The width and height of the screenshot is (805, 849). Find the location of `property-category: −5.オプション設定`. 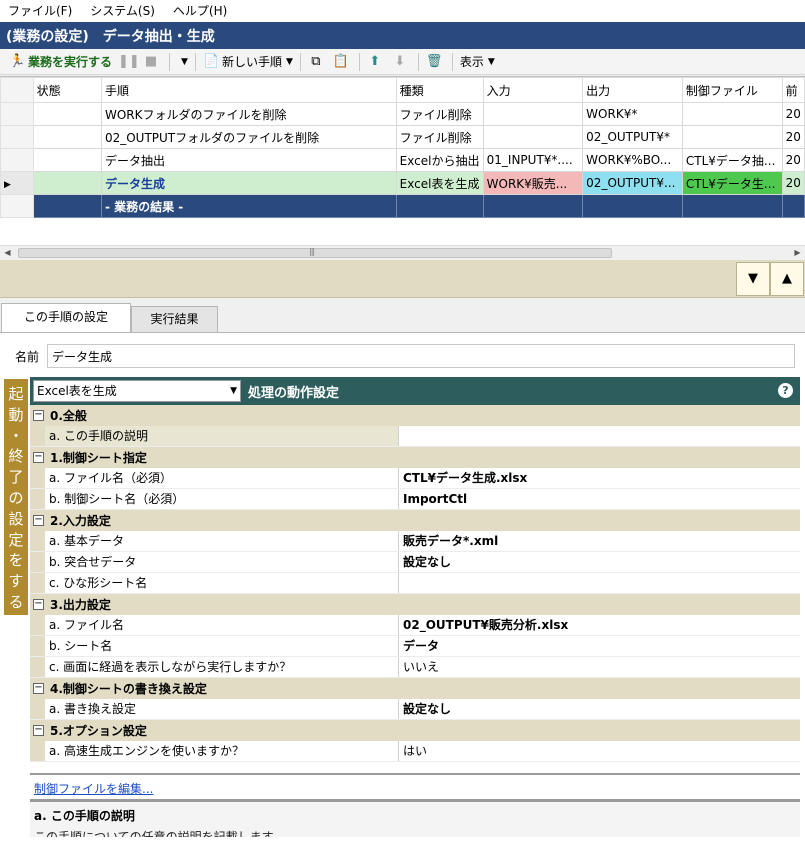

property-category: −5.オプション設定 is located at coordinates (415, 730).